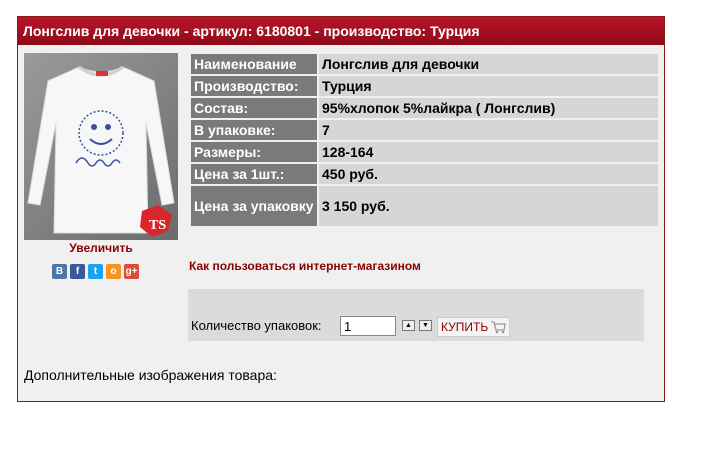 Image resolution: width=716 pixels, height=461 pixels. Describe the element at coordinates (488, 174) in the screenshot. I see `property-value: 450 руб.` at that location.